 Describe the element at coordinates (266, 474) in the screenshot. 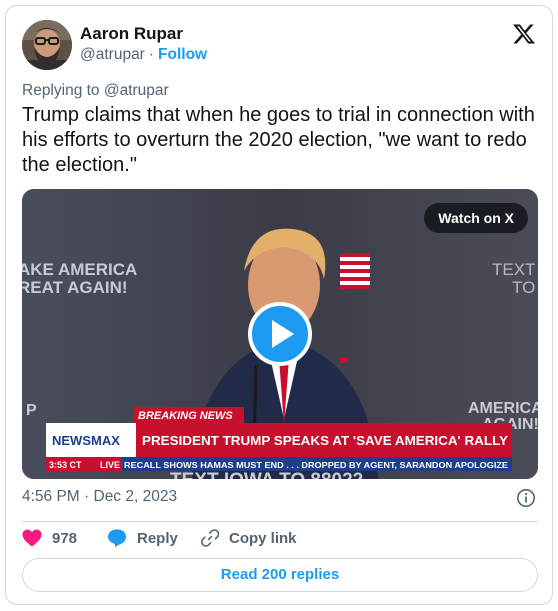

I see `backdrop-text-bottom: TEXT IOWA TO 88022` at that location.